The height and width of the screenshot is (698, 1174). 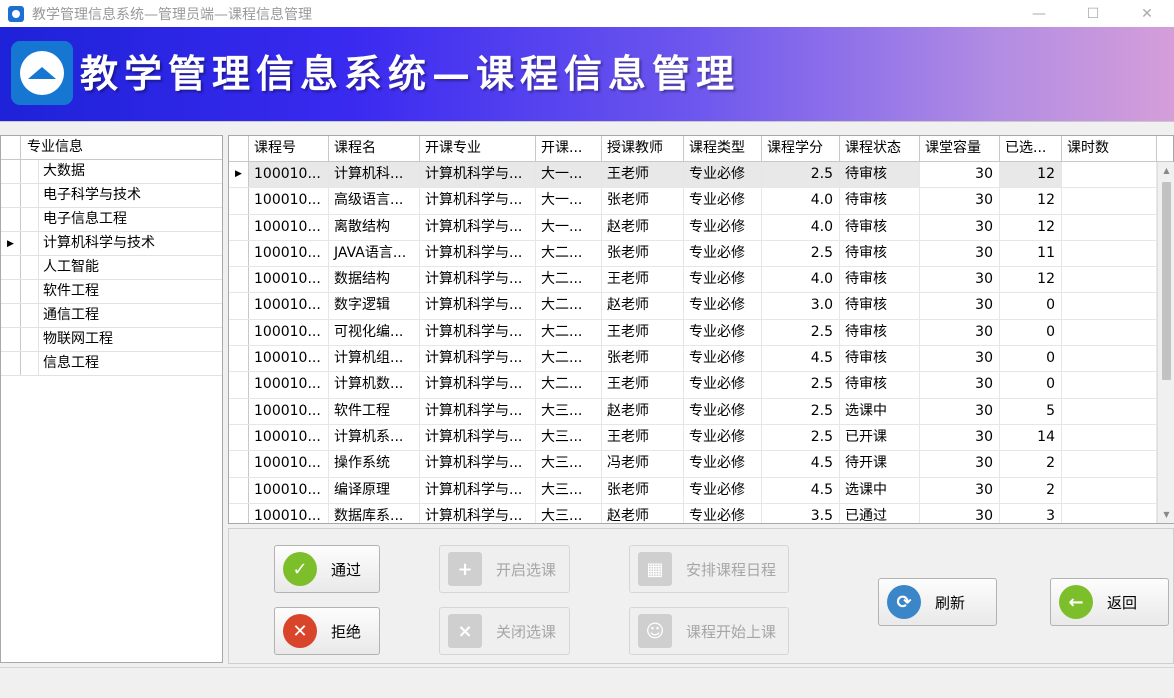 What do you see at coordinates (801, 306) in the screenshot?
I see `table-cell: 3.0` at bounding box center [801, 306].